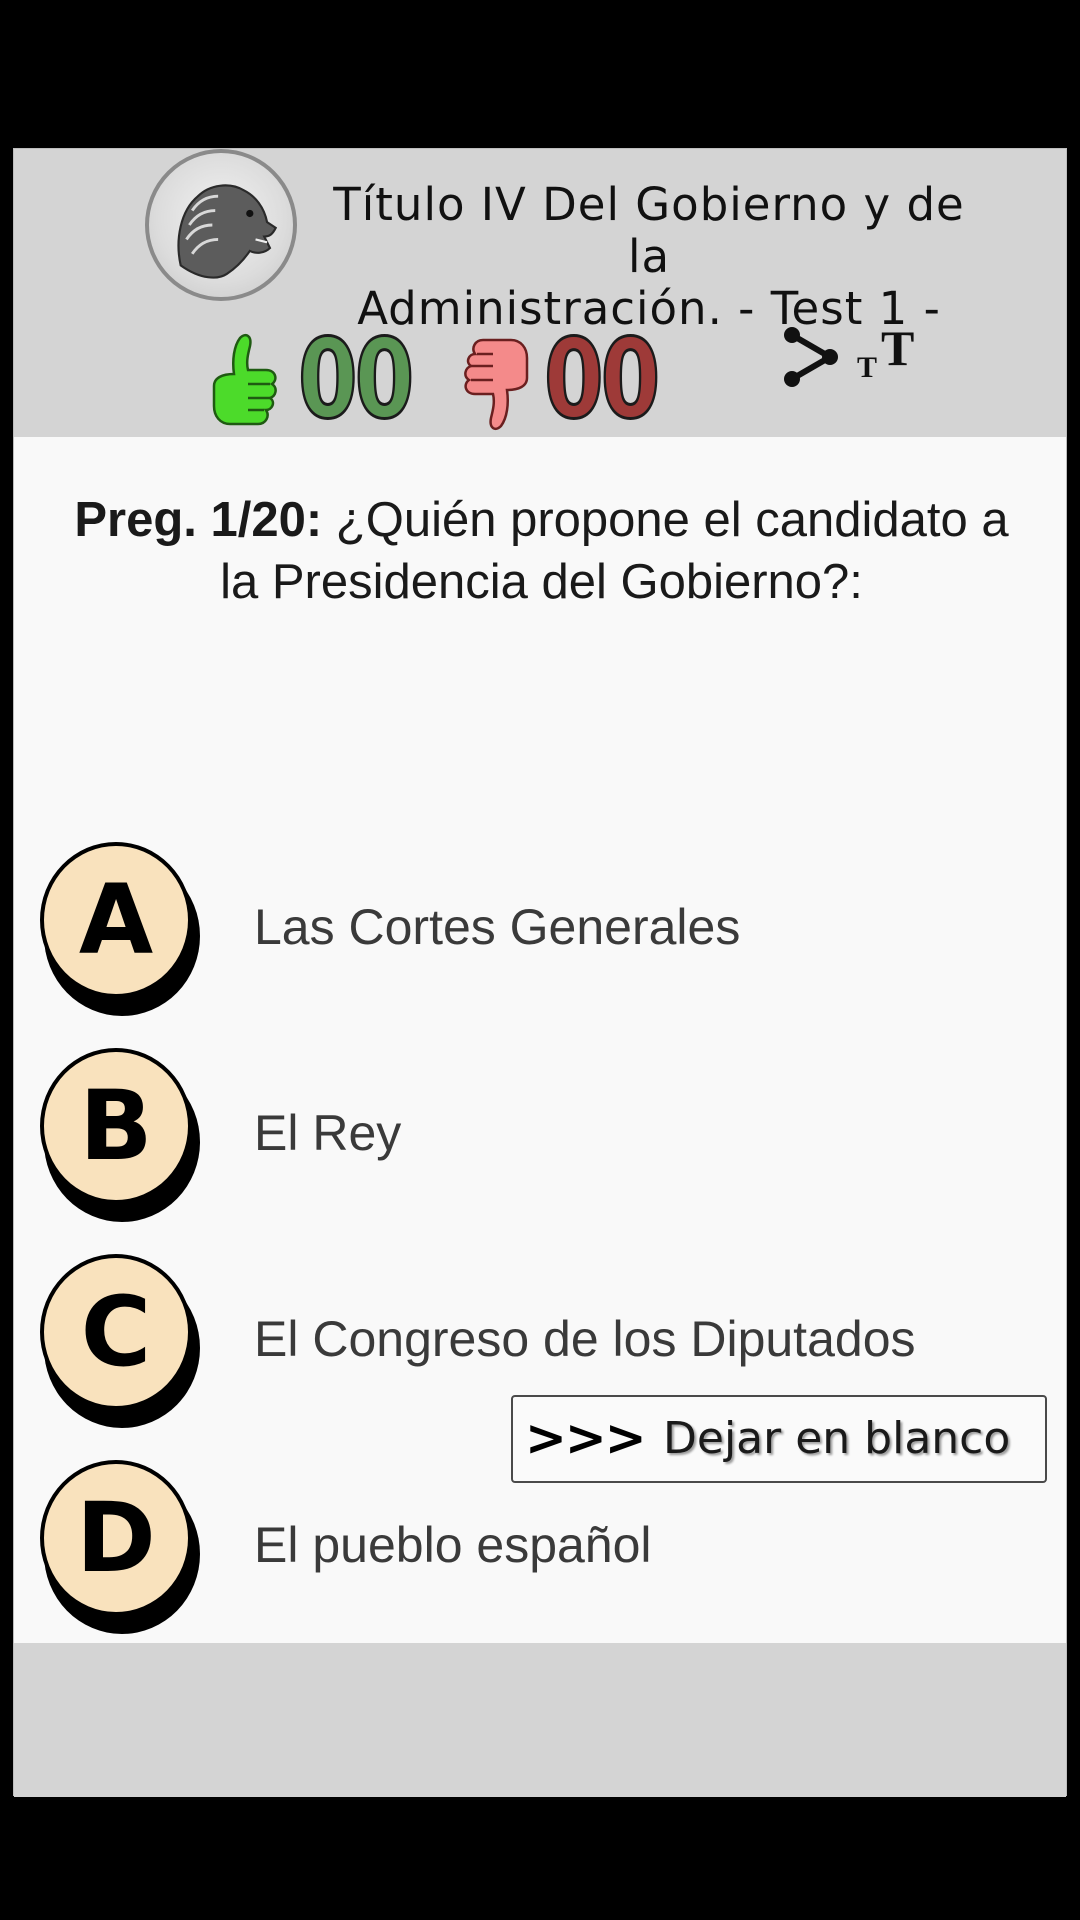  I want to click on thumbs-down-icon, so click(495, 382).